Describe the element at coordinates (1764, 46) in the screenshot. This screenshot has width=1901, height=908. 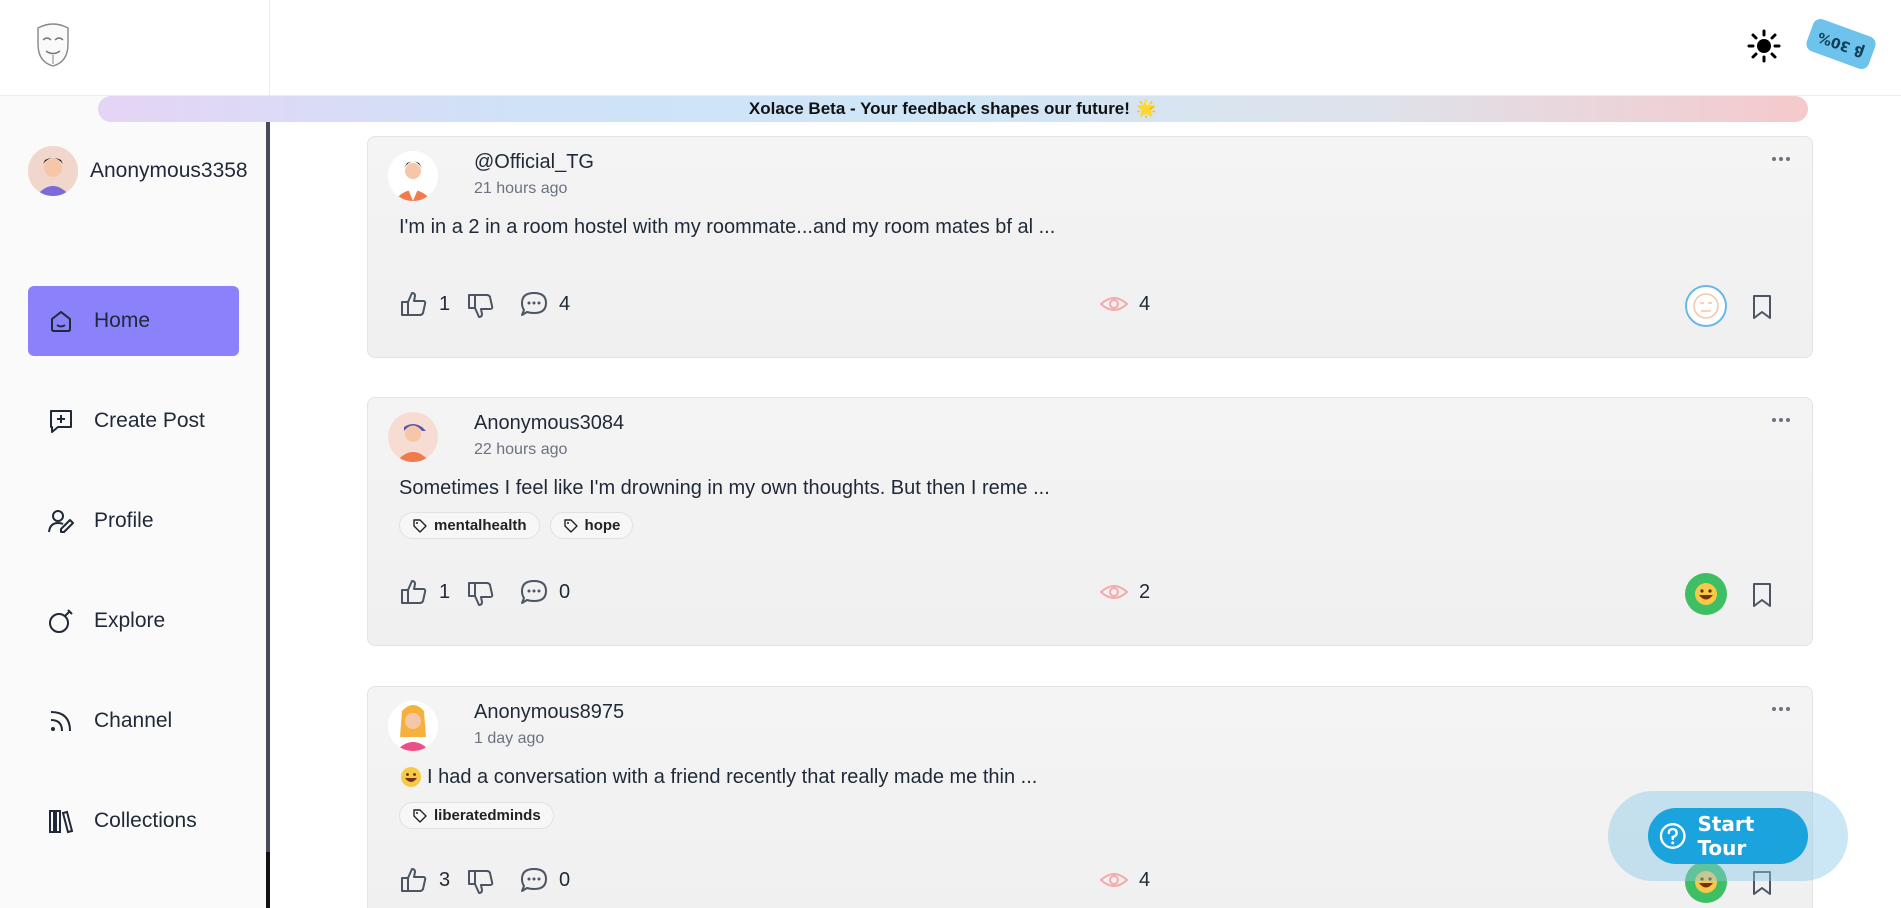
I see `theme-toggle-sun-icon` at that location.